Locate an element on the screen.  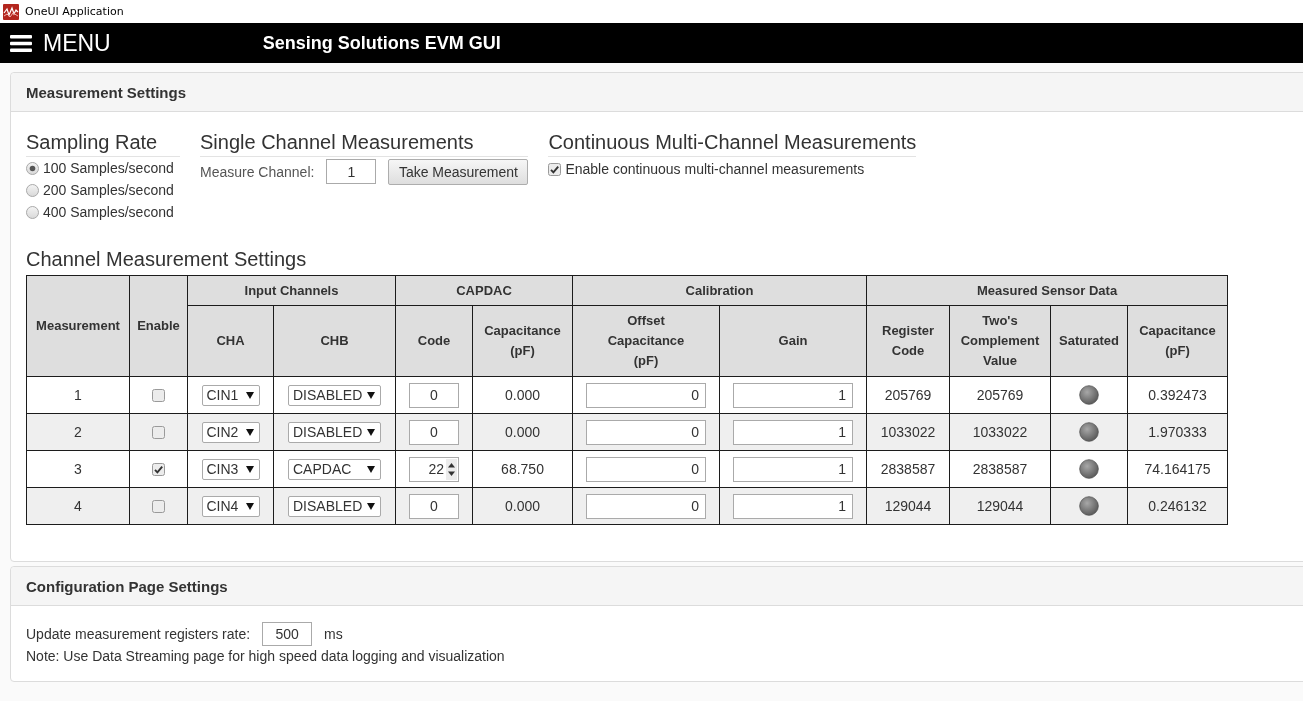
channel-select: CAPDAC is located at coordinates (334, 469).